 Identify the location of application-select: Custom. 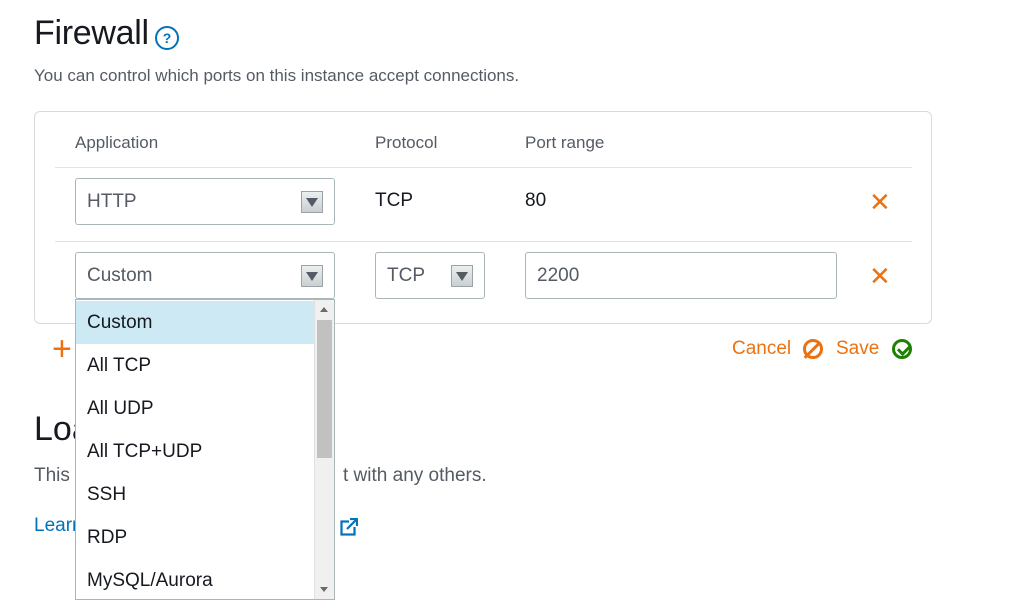
(205, 275).